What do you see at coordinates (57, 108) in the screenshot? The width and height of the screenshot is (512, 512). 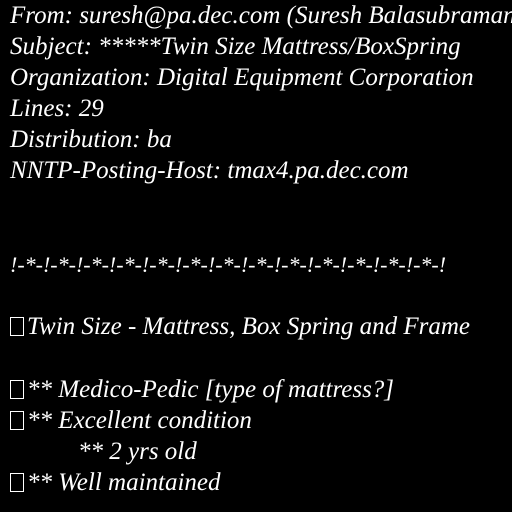 I see `header-lines: Lines: 29` at bounding box center [57, 108].